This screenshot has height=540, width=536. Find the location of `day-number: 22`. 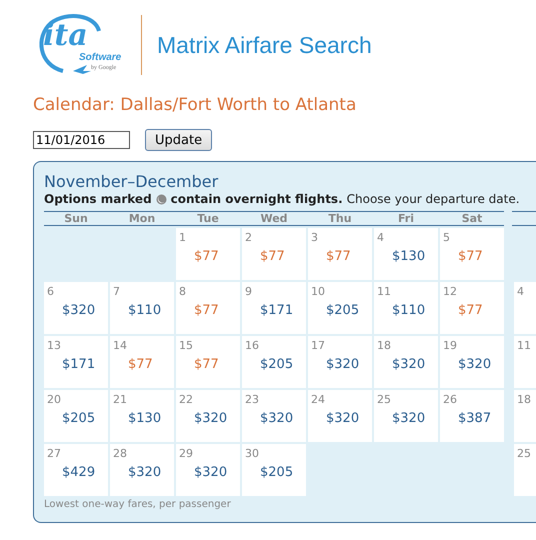

day-number: 22 is located at coordinates (186, 399).